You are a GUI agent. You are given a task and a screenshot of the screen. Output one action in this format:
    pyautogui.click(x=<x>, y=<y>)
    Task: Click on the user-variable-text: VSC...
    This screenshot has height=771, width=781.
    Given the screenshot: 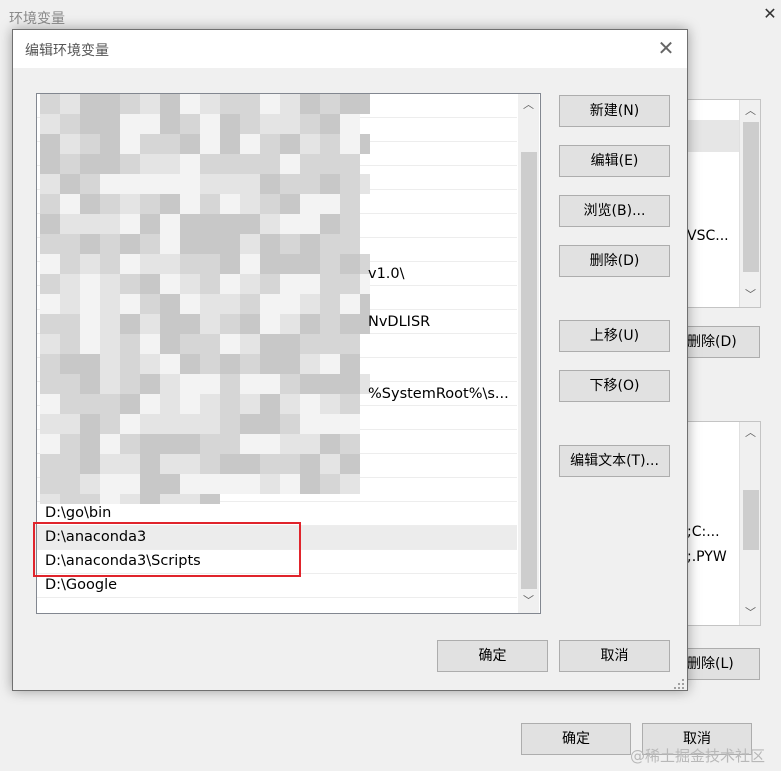 What is the action you would take?
    pyautogui.click(x=708, y=236)
    